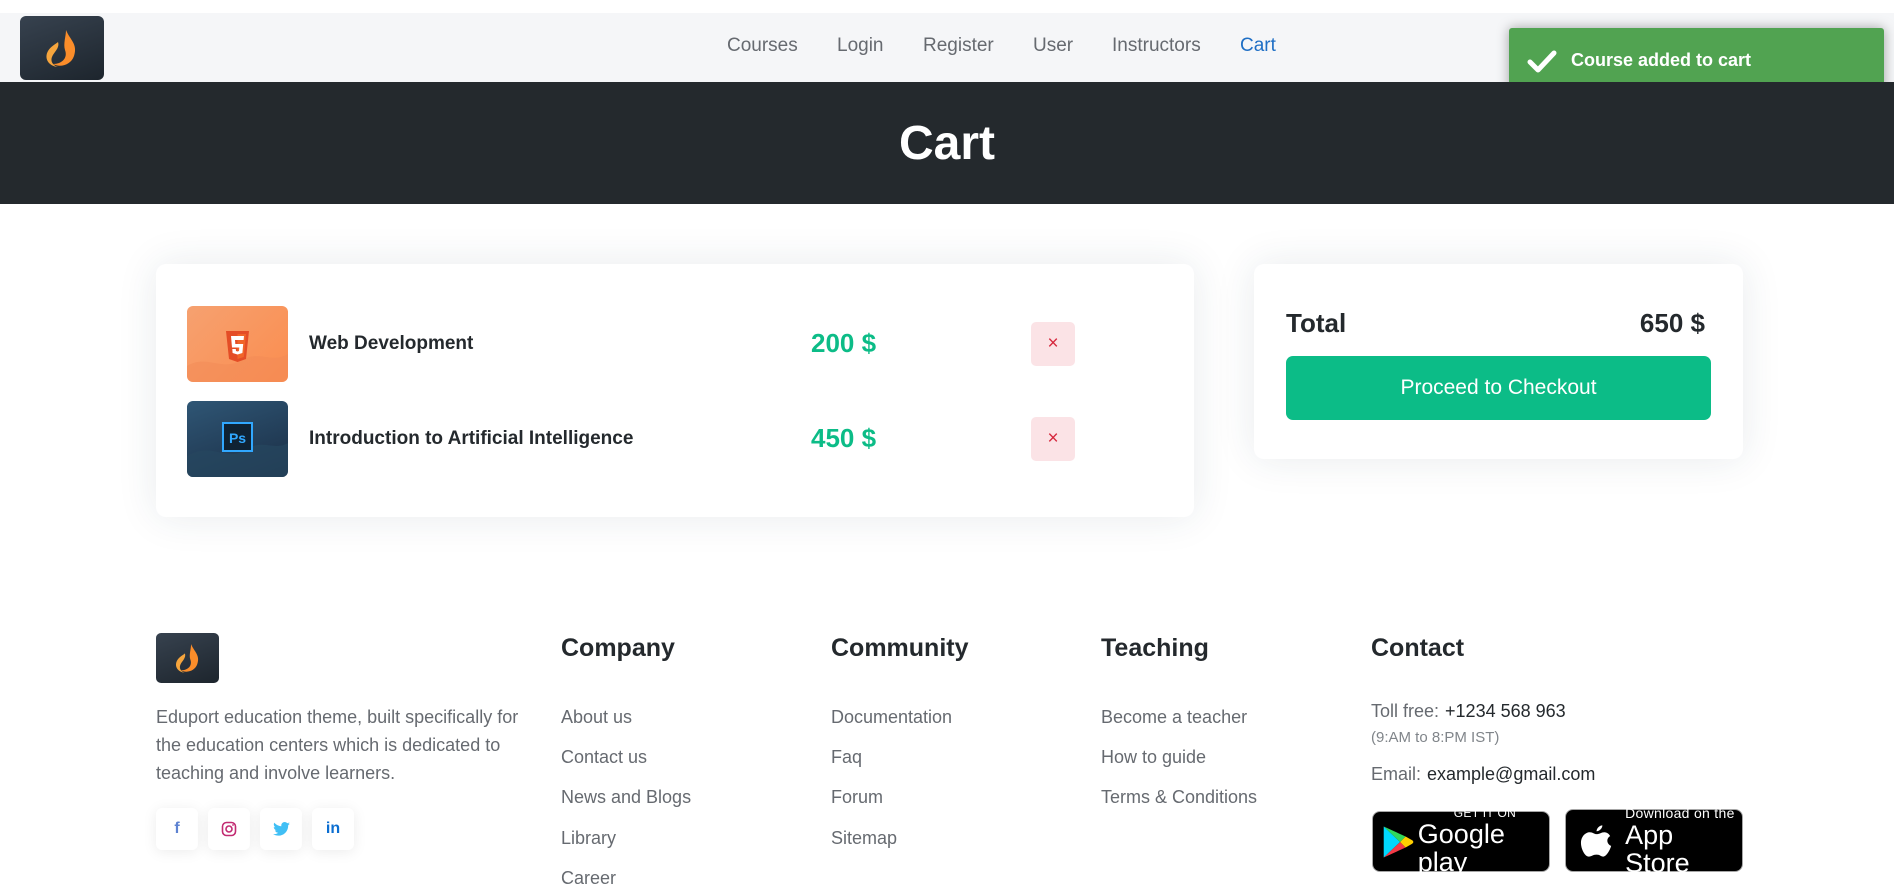 The image size is (1894, 892). I want to click on apple-icon, so click(1596, 840).